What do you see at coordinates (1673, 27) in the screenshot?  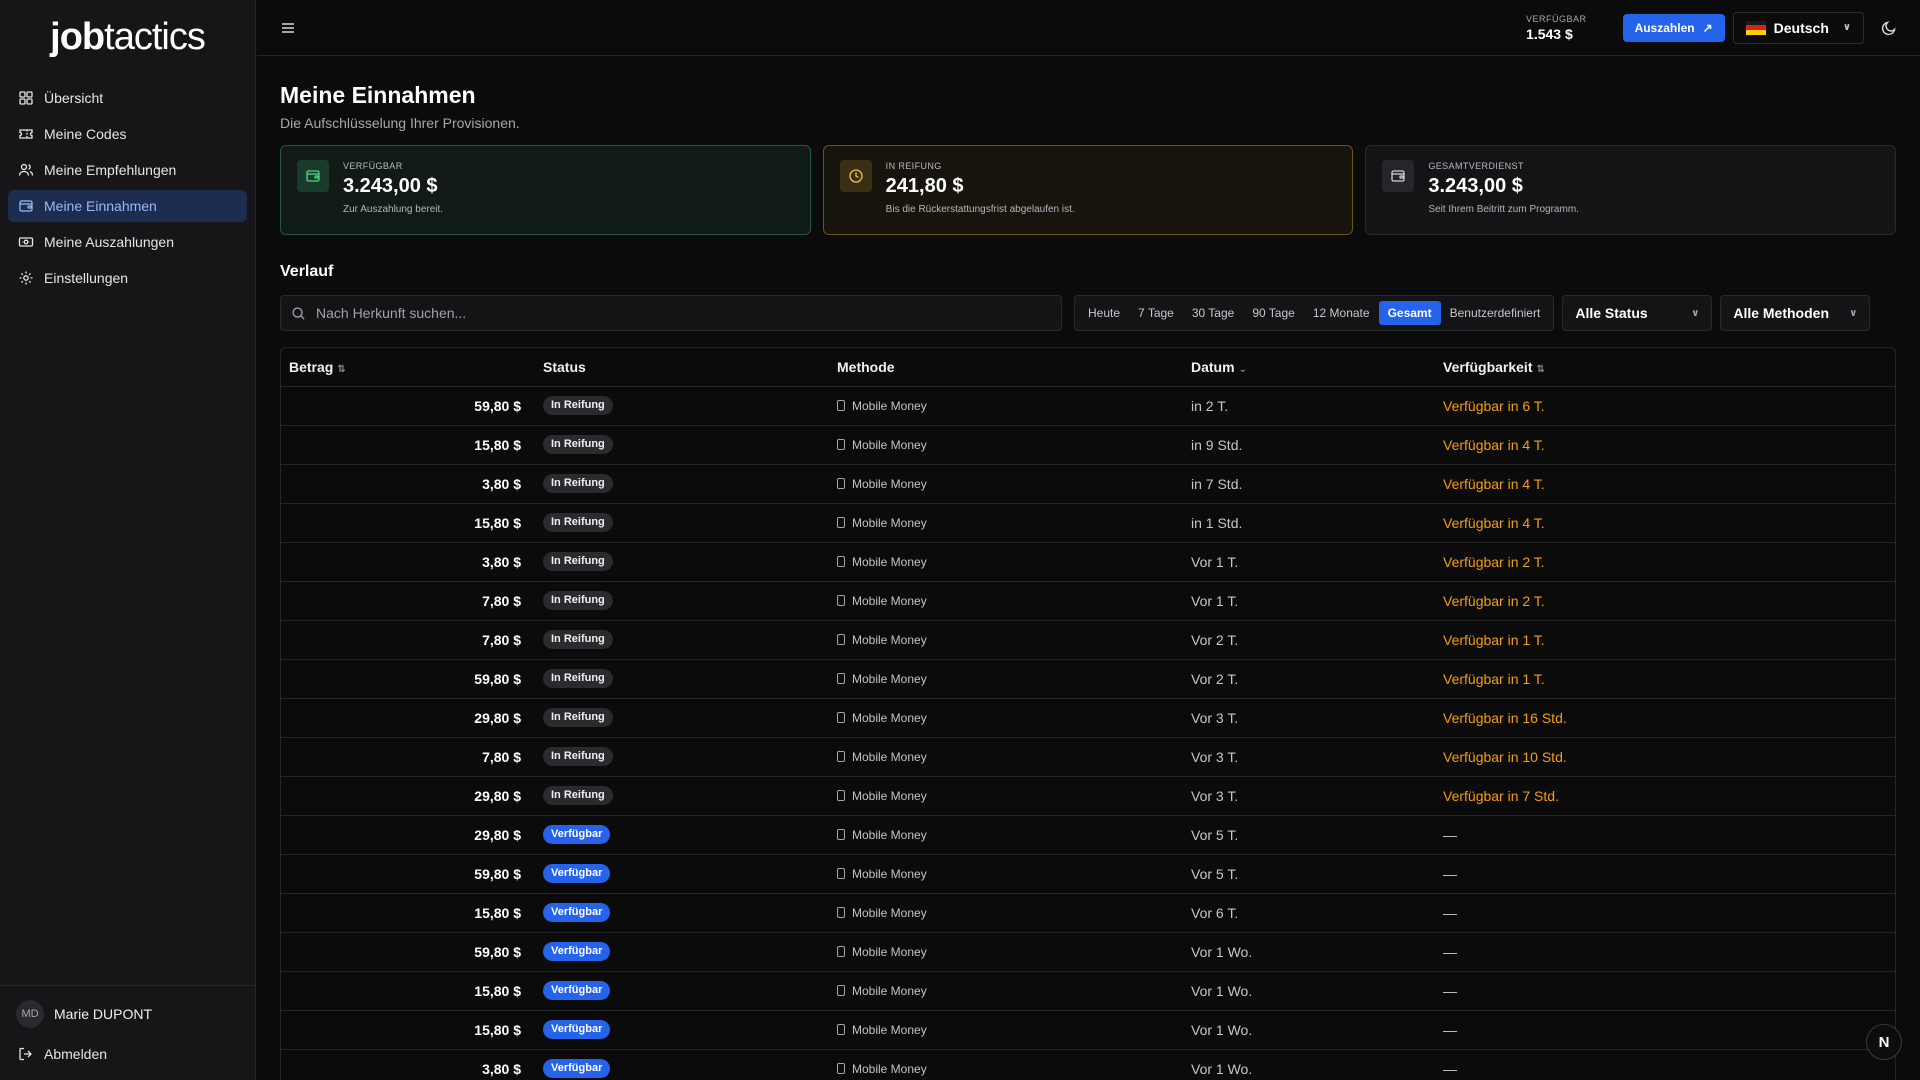 I see `payout-button: Auszahlen ↗` at bounding box center [1673, 27].